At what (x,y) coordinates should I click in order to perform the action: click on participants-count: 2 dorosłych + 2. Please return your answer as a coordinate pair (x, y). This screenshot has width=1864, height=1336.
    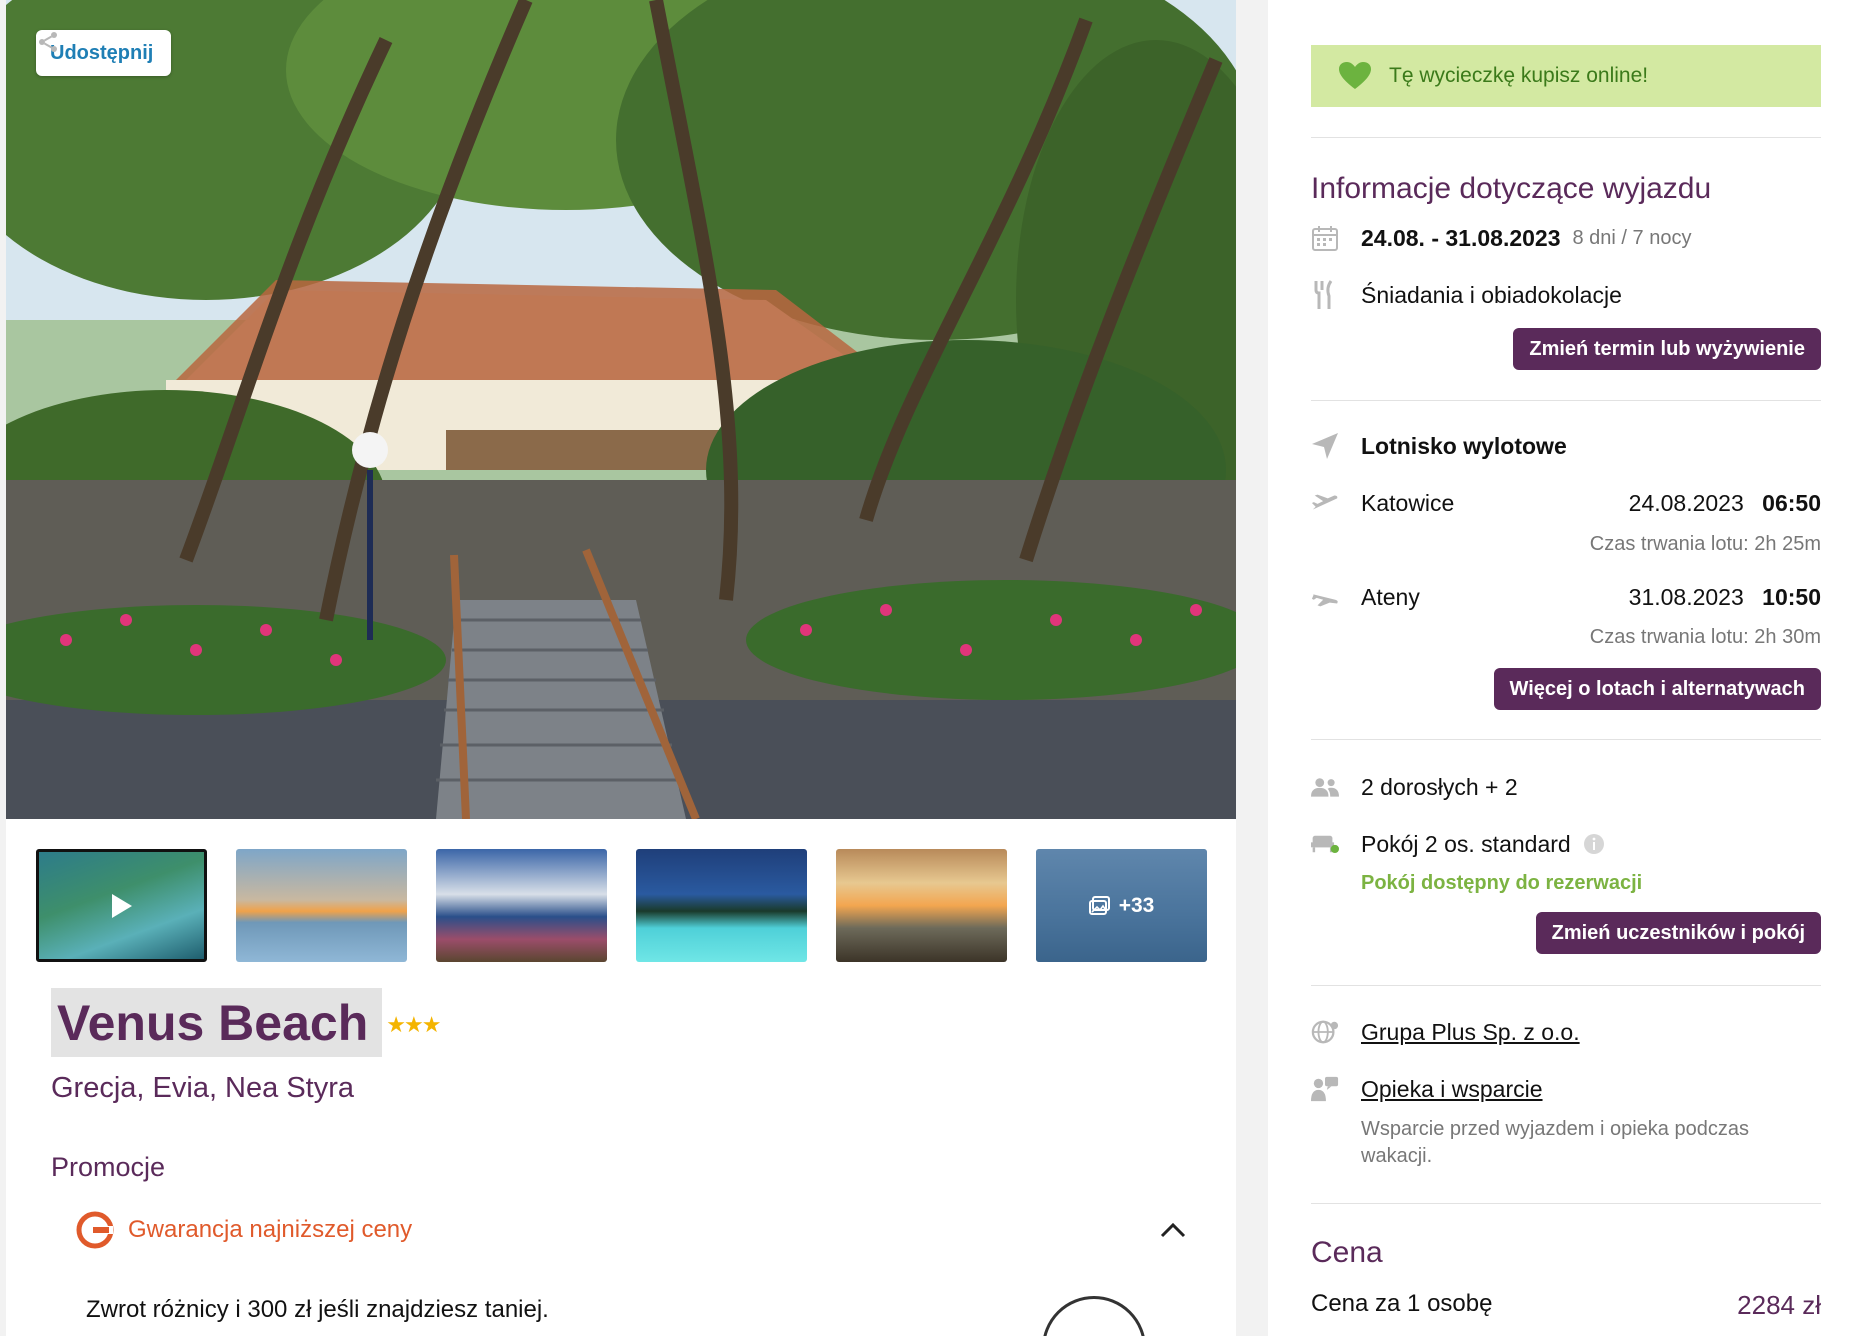
    Looking at the image, I should click on (1439, 786).